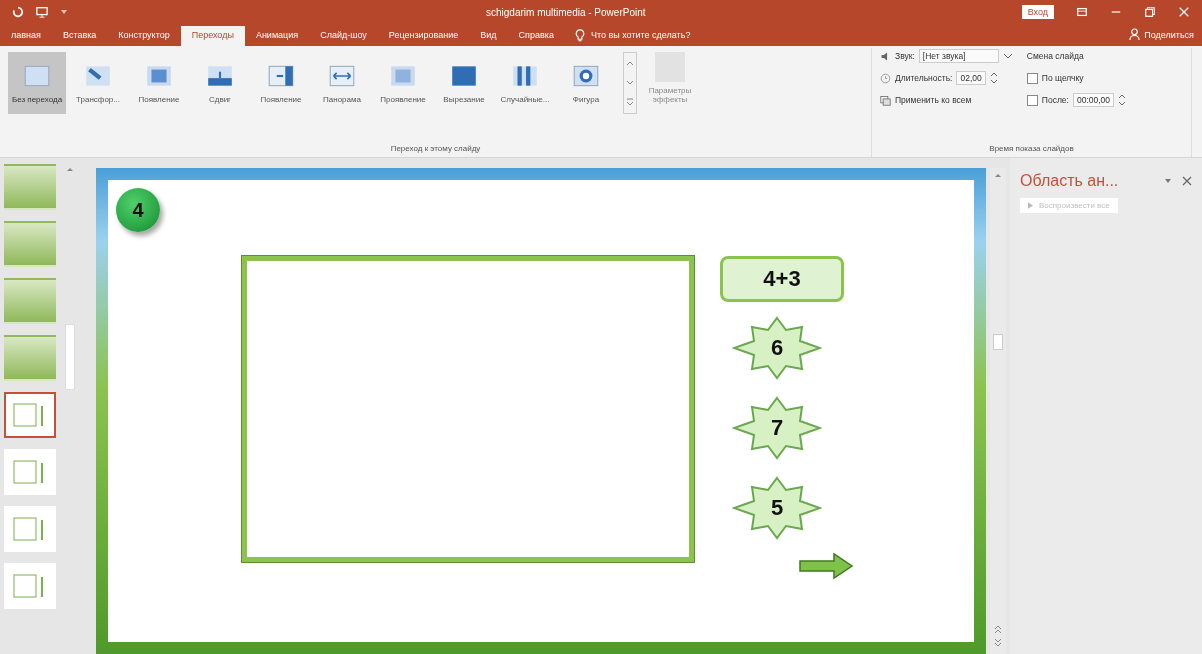  I want to click on after-label: После:, so click(1055, 100).